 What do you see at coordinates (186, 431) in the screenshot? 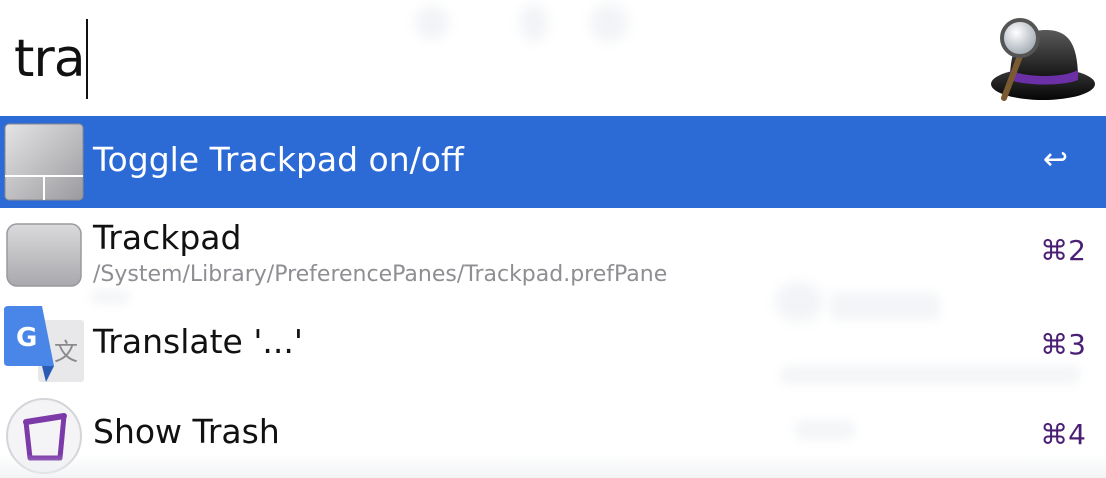
I see `result-title: Show Trash` at bounding box center [186, 431].